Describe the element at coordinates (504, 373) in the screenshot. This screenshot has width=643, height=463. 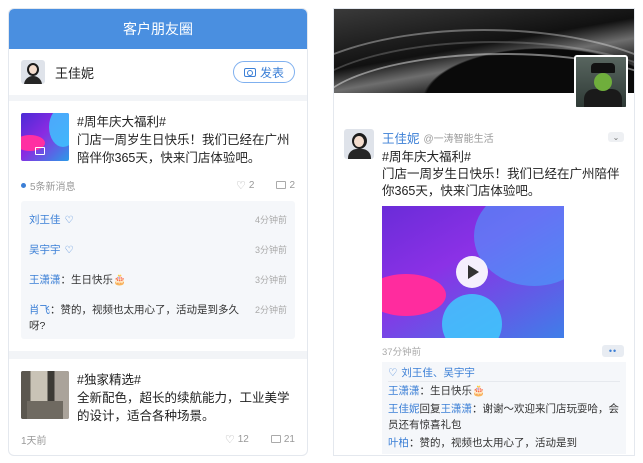
I see `likes-row: ♡ 刘王佳、吴宇宇` at that location.